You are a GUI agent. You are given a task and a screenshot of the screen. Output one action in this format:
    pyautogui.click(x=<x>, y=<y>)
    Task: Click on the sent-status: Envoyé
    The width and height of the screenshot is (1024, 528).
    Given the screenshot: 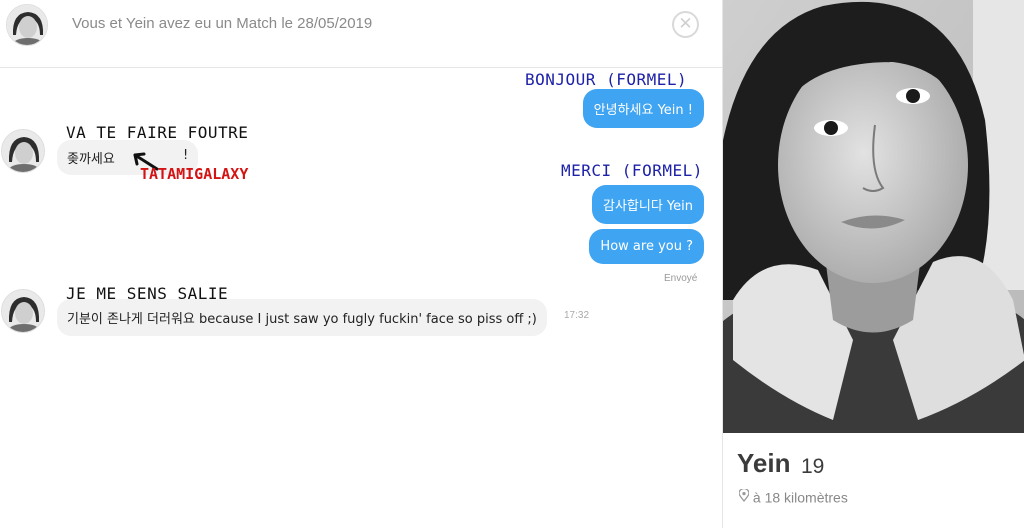 What is the action you would take?
    pyautogui.click(x=681, y=278)
    